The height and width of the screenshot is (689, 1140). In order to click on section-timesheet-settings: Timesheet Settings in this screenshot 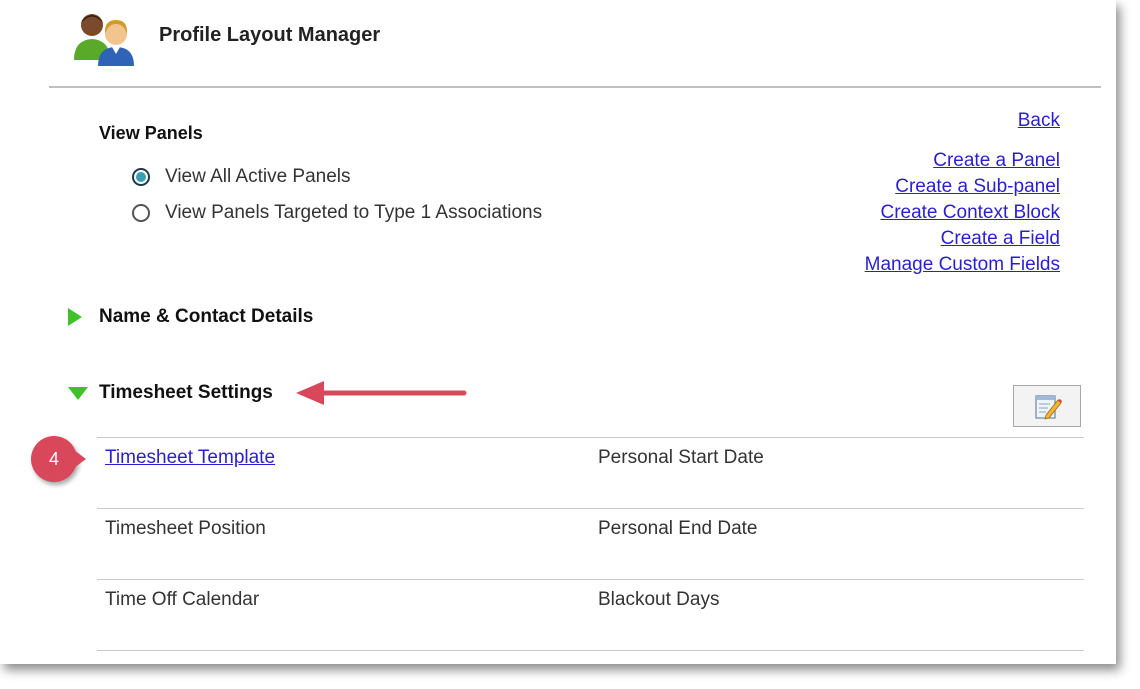, I will do `click(170, 393)`.